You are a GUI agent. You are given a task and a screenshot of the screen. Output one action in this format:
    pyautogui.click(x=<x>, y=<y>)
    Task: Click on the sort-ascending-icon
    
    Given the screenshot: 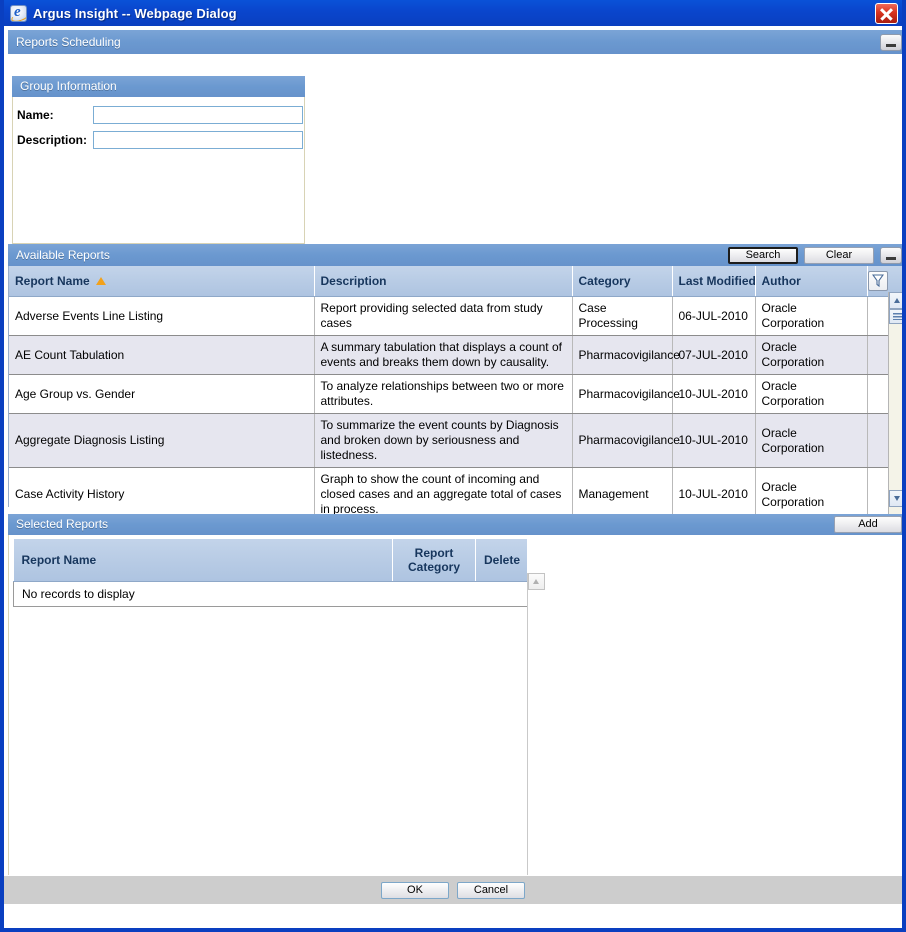 What is the action you would take?
    pyautogui.click(x=100, y=280)
    